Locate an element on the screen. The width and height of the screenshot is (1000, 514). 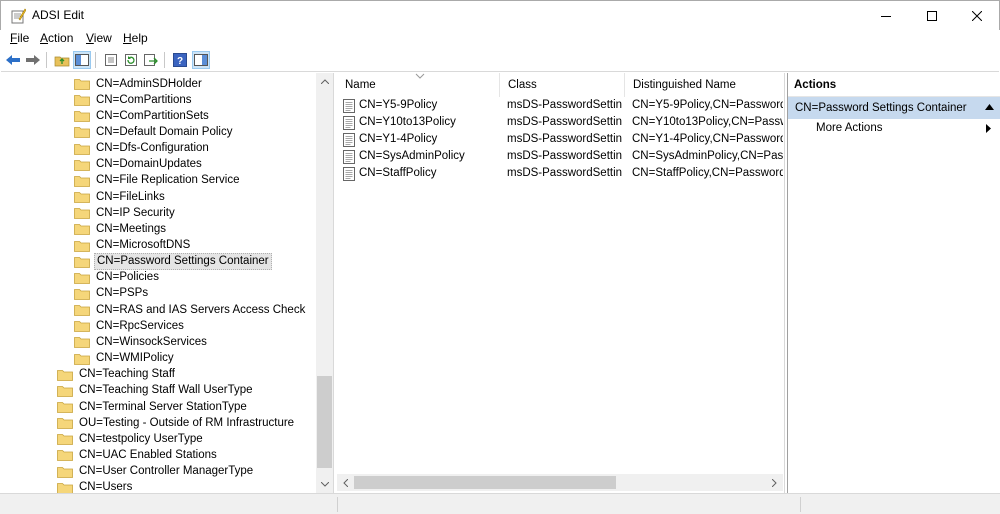
tree-item: CN=Teaching Staff Wall UserType is located at coordinates (156, 391).